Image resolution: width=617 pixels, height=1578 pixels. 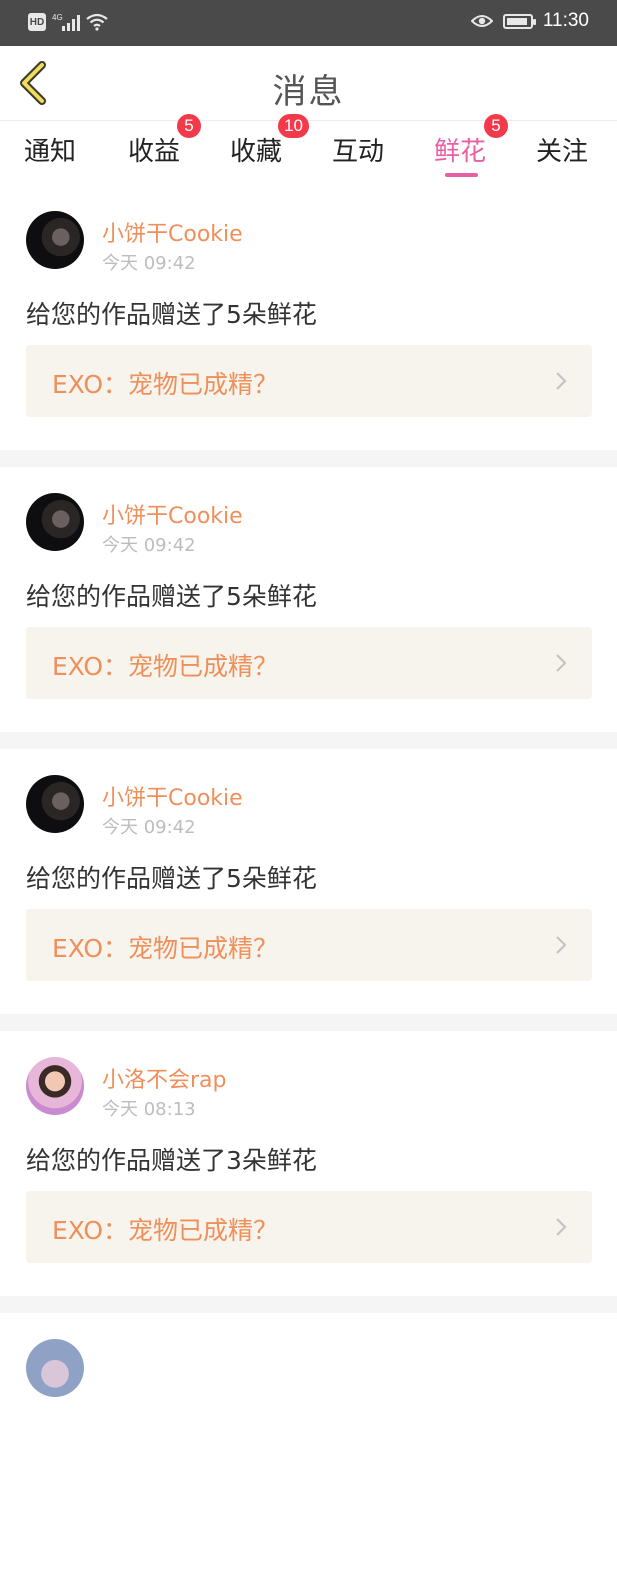 I want to click on username: 小洛不会rap, so click(x=164, y=1078).